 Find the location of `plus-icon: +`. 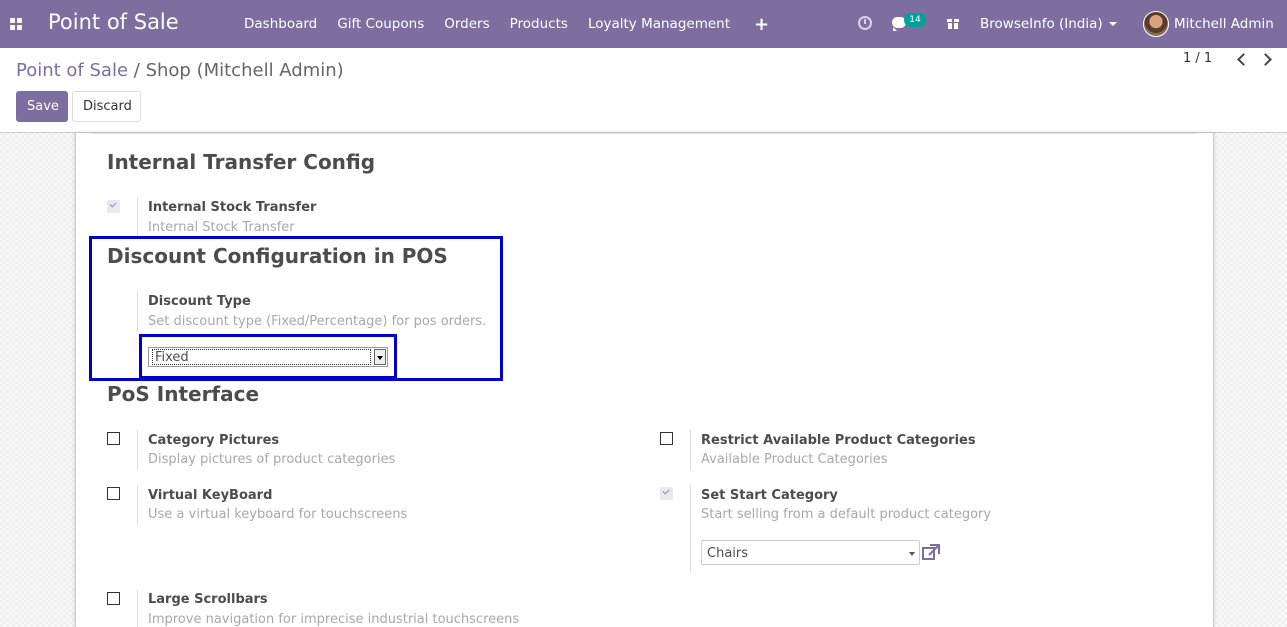

plus-icon: + is located at coordinates (759, 24).